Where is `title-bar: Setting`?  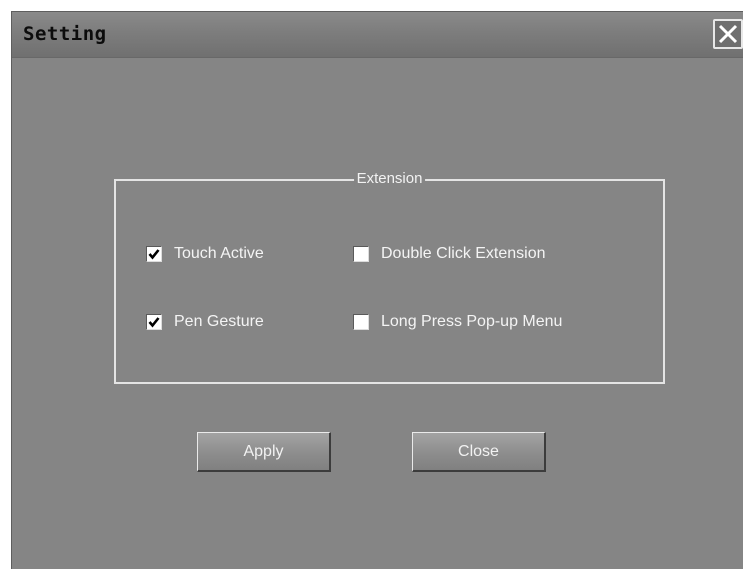 title-bar: Setting is located at coordinates (377, 35).